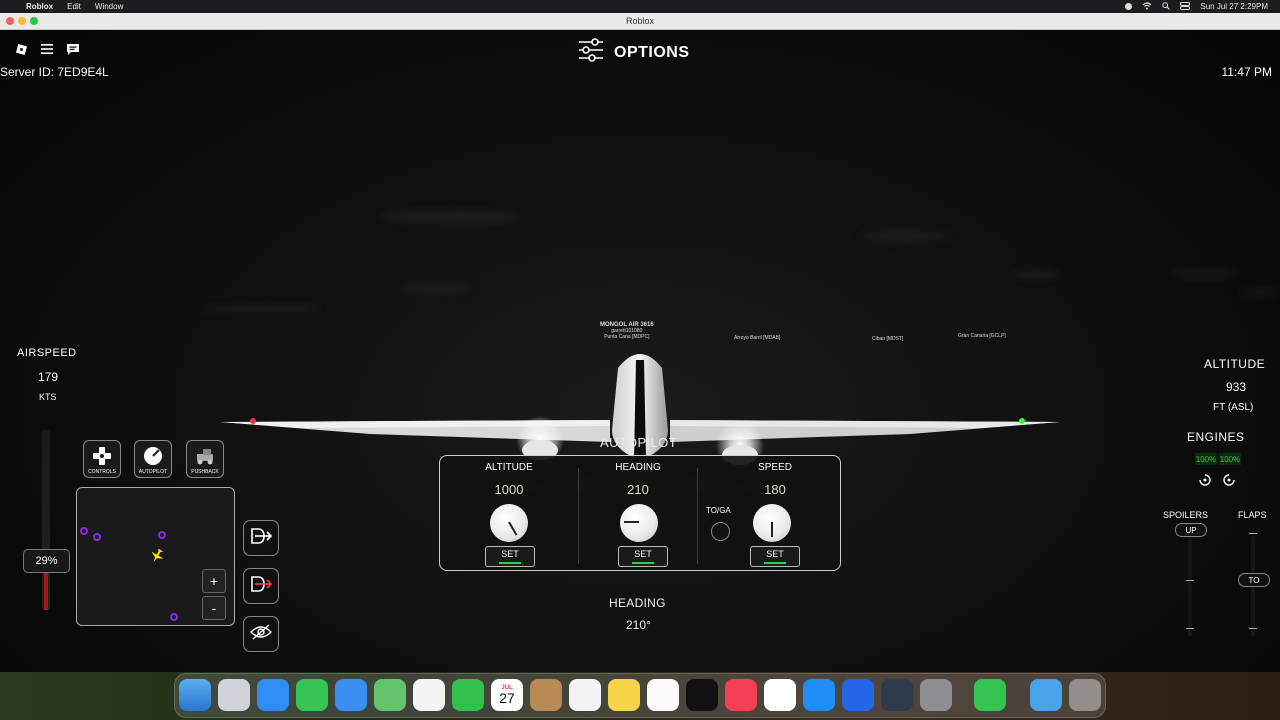  I want to click on runway-arrival-button, so click(261, 586).